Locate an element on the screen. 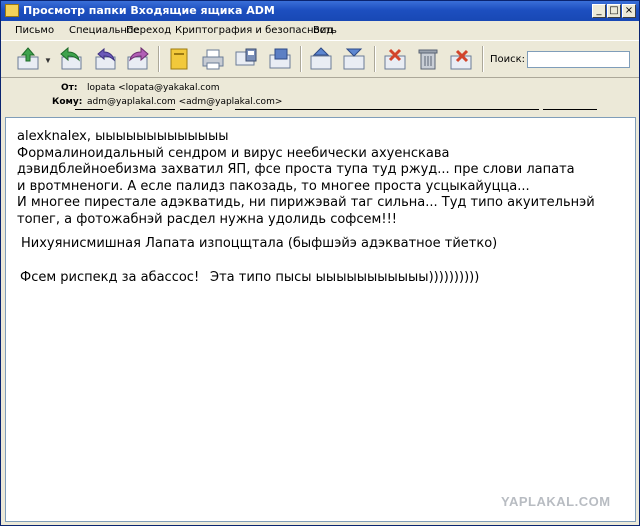 This screenshot has height=526, width=640. to-value: adm@yaplakal.com <adm@yaplakal.com> is located at coordinates (184, 102).